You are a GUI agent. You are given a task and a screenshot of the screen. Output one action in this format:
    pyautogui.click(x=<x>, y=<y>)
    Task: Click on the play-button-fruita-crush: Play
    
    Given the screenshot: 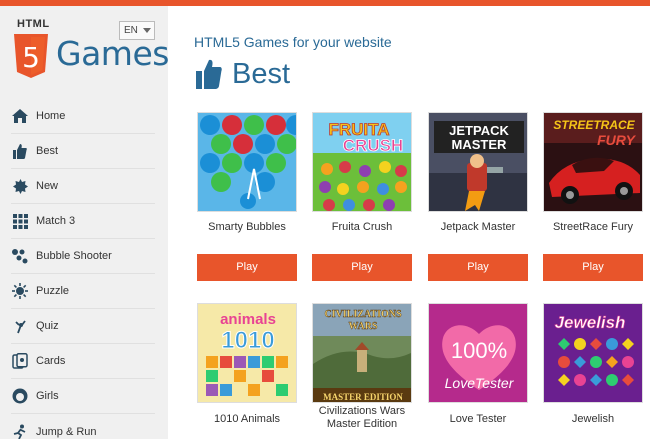 What is the action you would take?
    pyautogui.click(x=362, y=267)
    